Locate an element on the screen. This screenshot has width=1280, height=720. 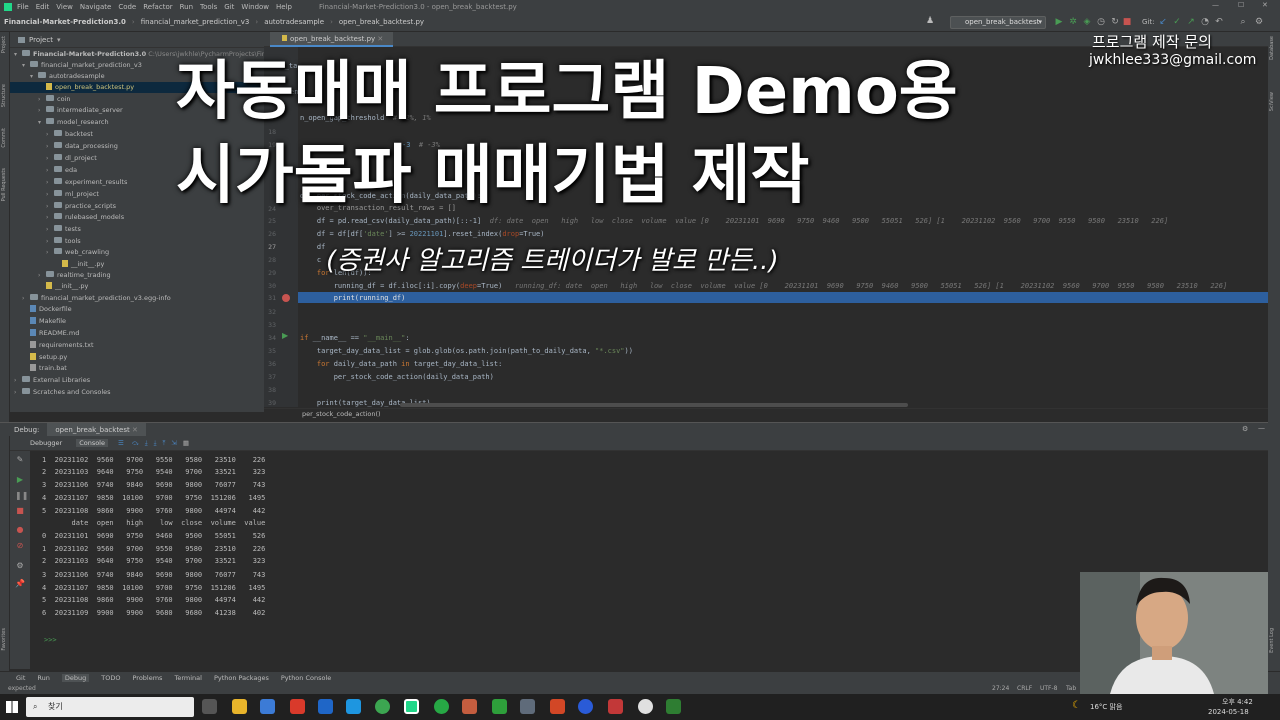
task-view-icon is located at coordinates (209, 706).